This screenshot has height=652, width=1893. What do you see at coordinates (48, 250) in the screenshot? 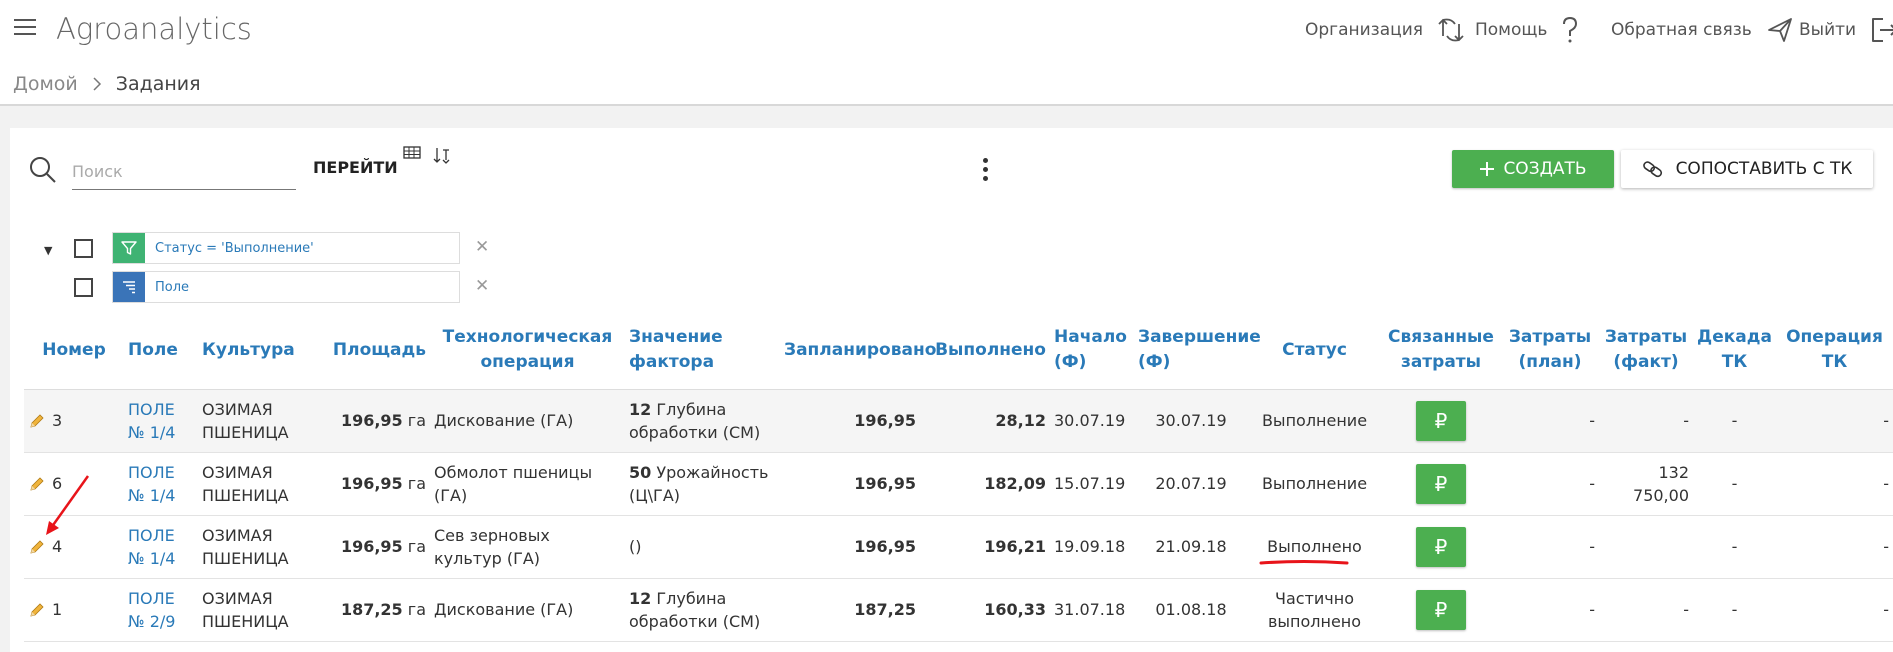
I see `collapse-filters-icon: ▼` at bounding box center [48, 250].